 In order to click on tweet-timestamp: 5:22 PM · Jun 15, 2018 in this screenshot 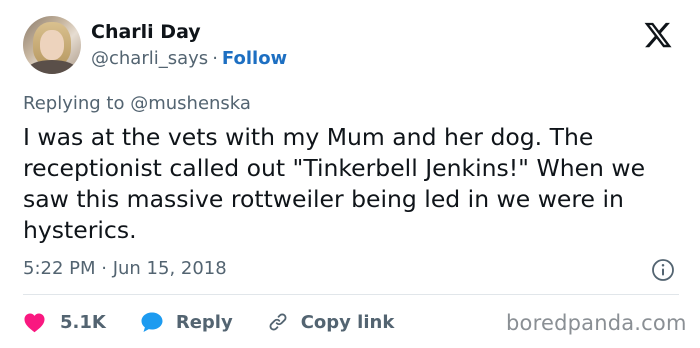, I will do `click(125, 268)`.